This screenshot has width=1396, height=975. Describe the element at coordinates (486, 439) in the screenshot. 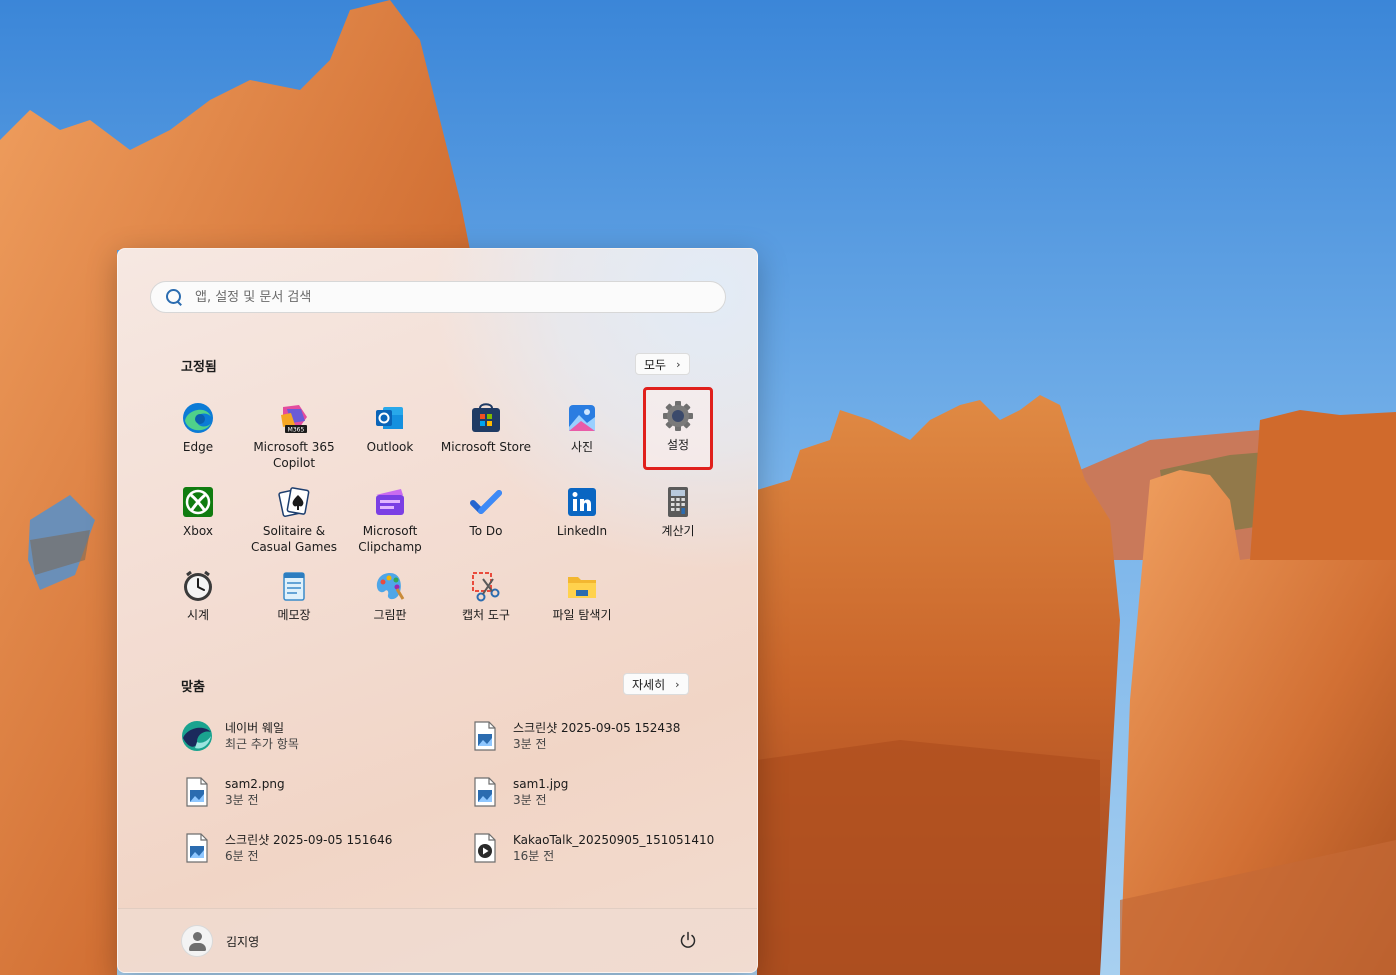

I see `app-microsoft-store: Microsoft Store` at that location.